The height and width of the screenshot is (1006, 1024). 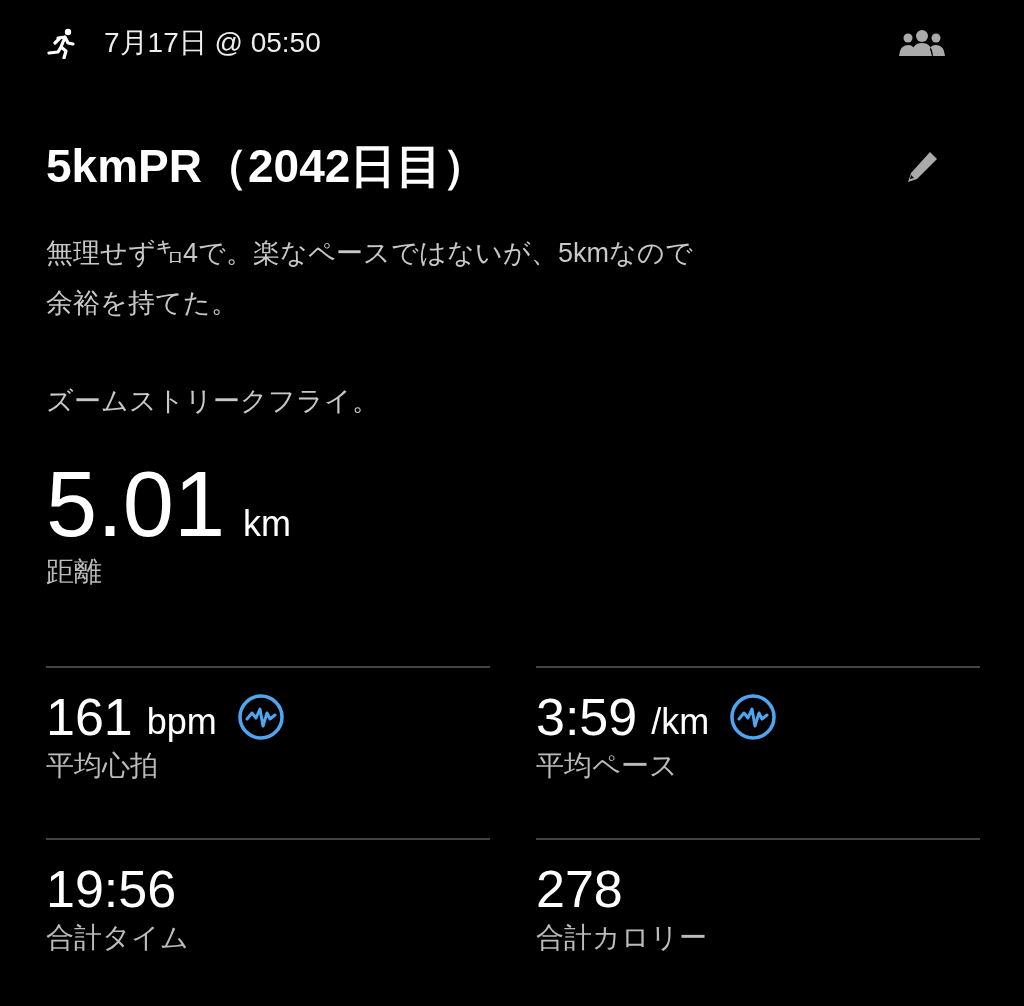 What do you see at coordinates (607, 766) in the screenshot?
I see `stat-label: 平均ペース` at bounding box center [607, 766].